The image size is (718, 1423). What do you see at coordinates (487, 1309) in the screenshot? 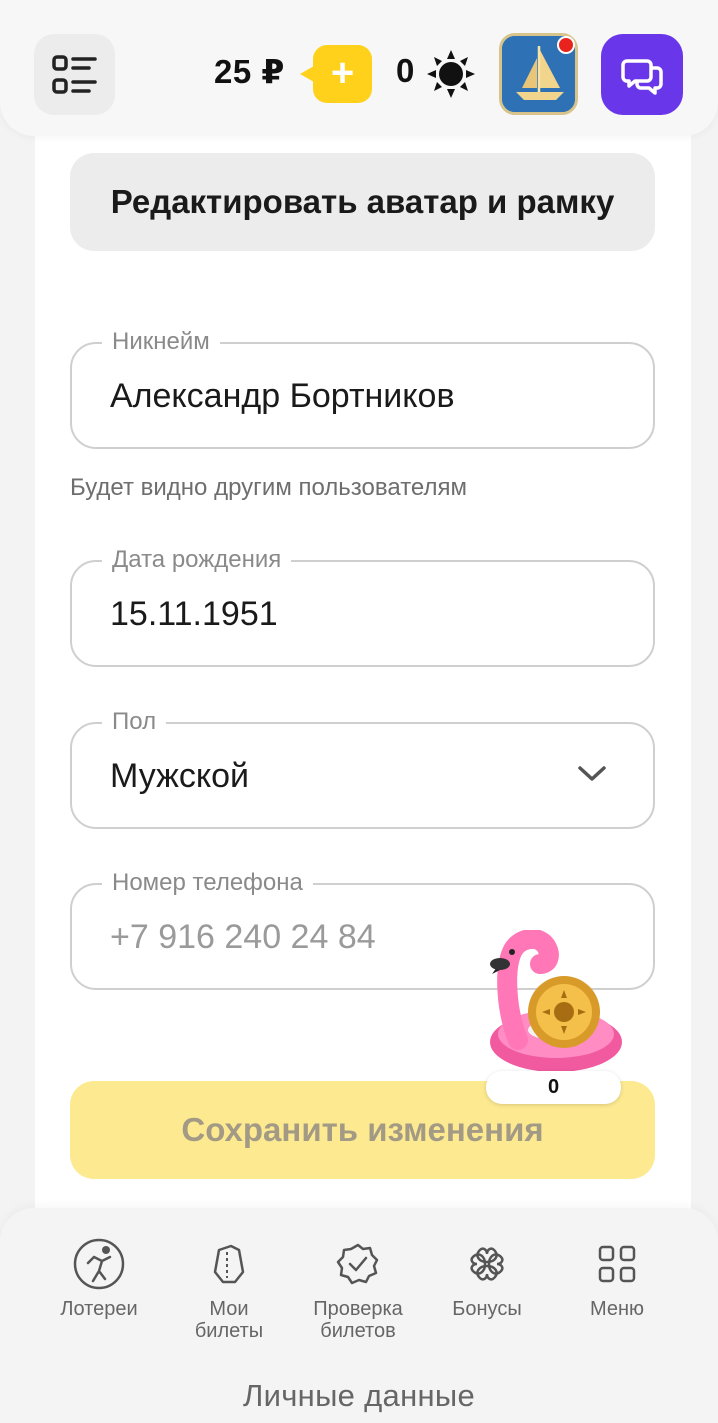
I see `nav-label-bonuses: Бонусы` at bounding box center [487, 1309].